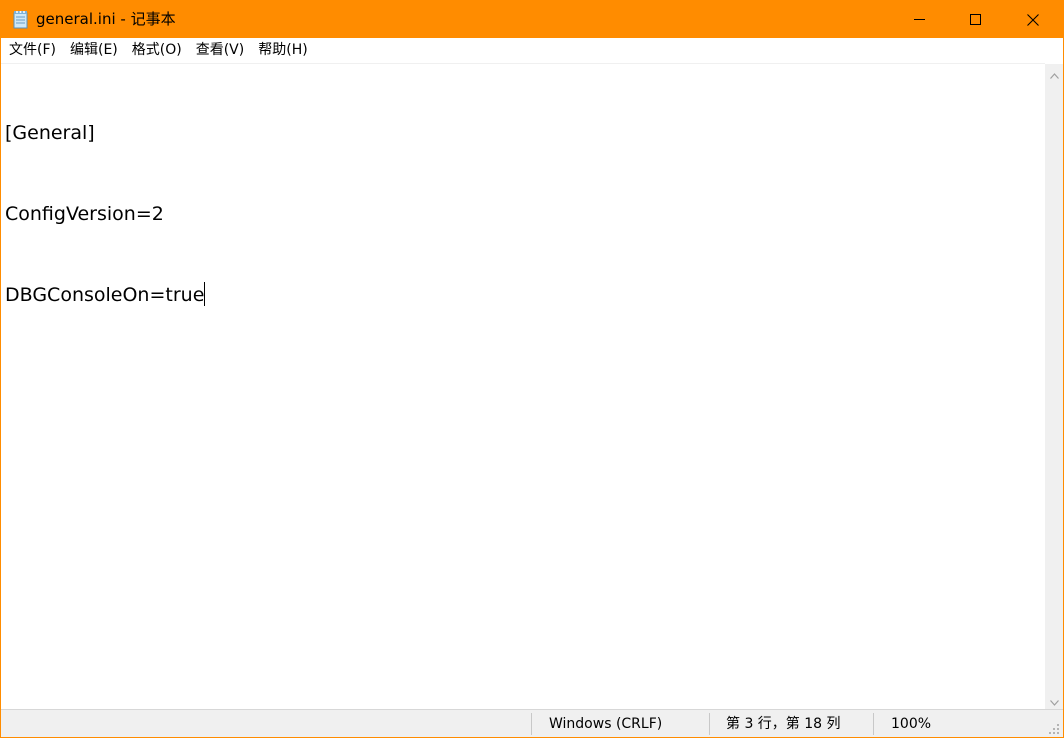  I want to click on close-button, so click(1033, 19).